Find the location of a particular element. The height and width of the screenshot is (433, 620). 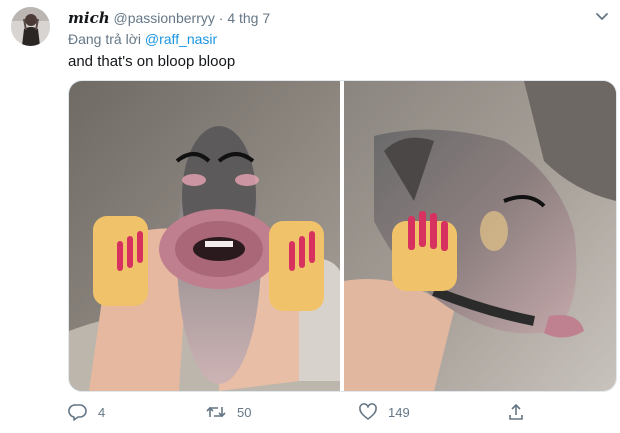

replying-to: Đang trả lời @raff_nasir is located at coordinates (142, 39).